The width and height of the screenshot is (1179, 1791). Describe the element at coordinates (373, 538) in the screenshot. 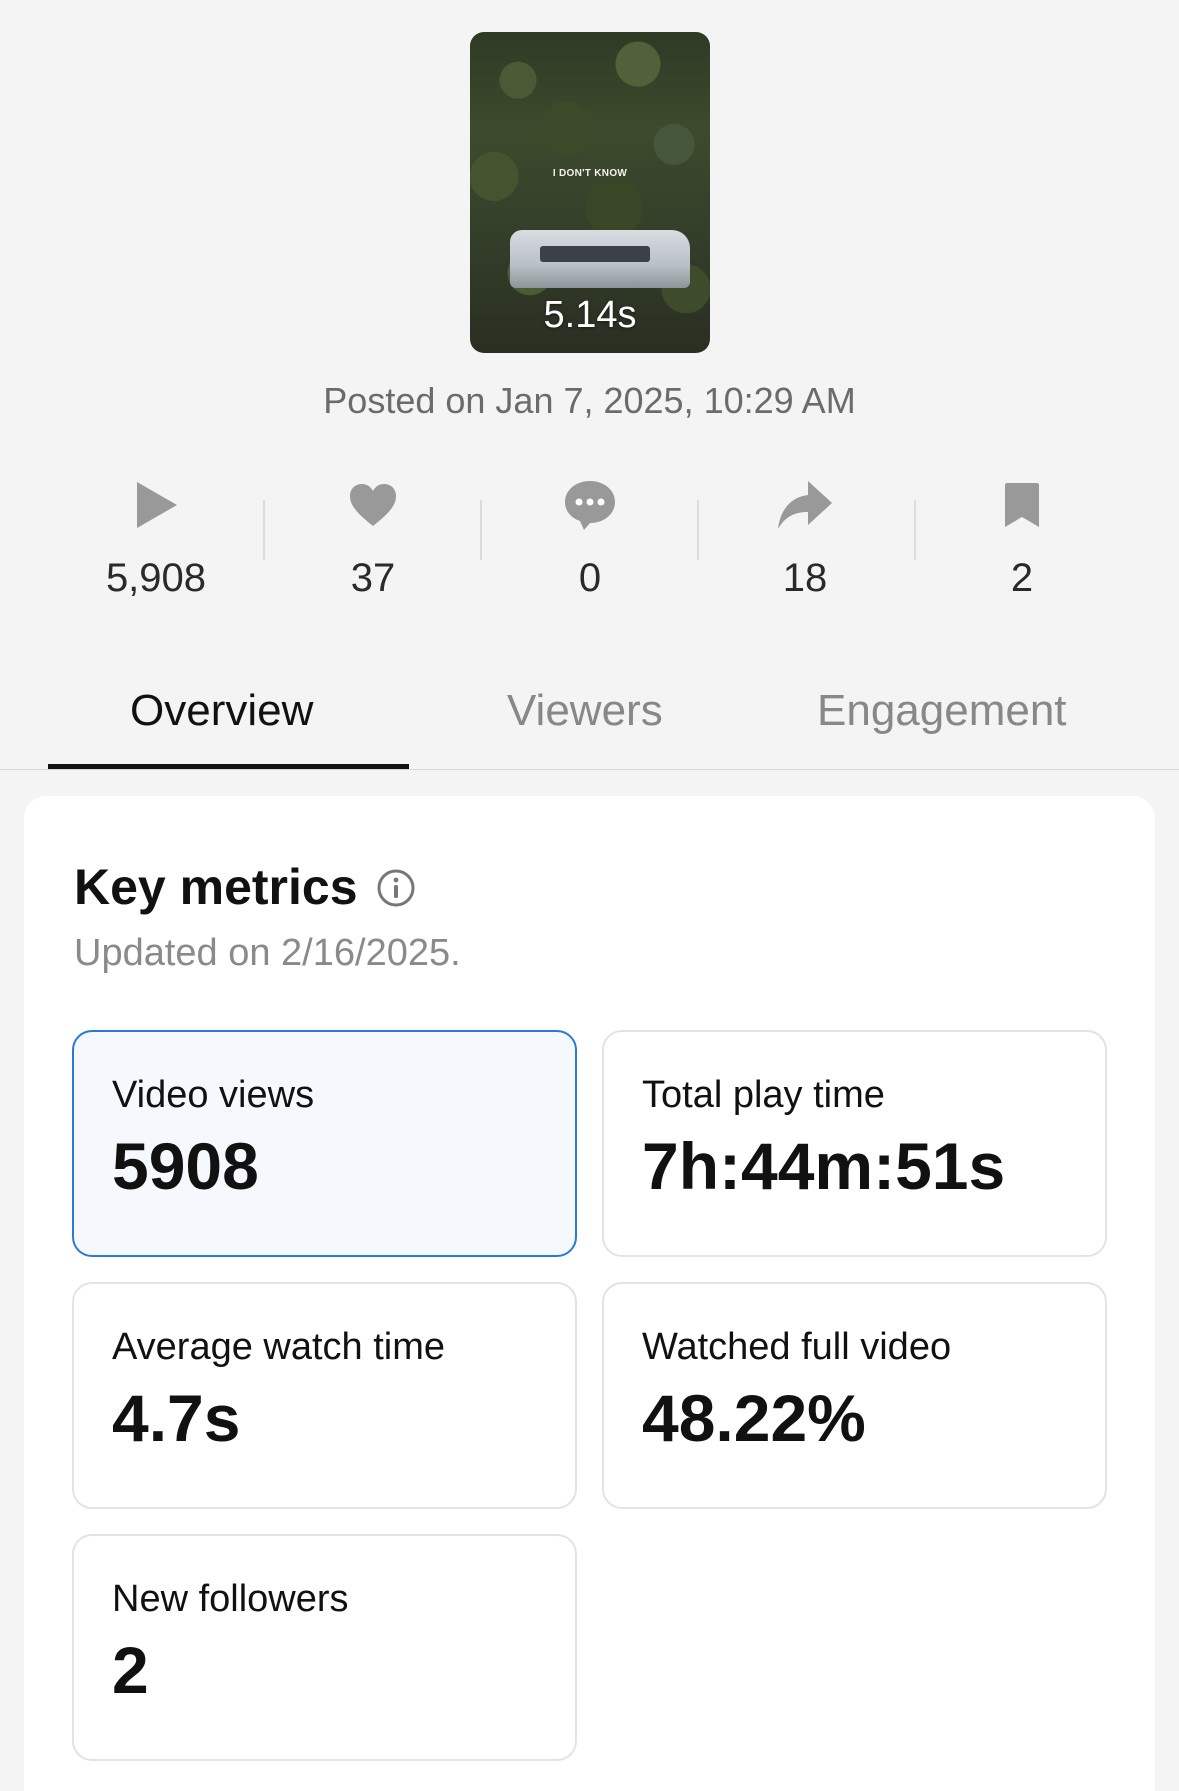

I see `stat-likes: 37` at that location.